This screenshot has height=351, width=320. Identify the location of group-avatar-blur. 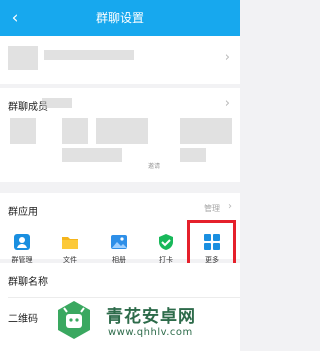
(23, 58).